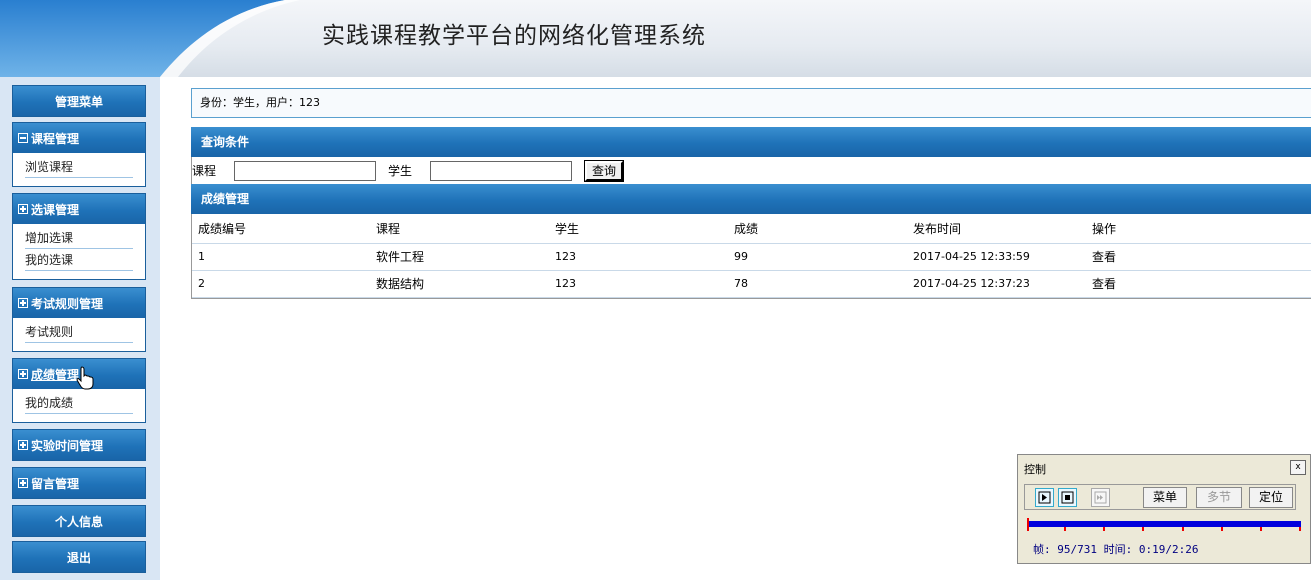 The width and height of the screenshot is (1311, 580). What do you see at coordinates (79, 557) in the screenshot?
I see `logout-button: 退出` at bounding box center [79, 557].